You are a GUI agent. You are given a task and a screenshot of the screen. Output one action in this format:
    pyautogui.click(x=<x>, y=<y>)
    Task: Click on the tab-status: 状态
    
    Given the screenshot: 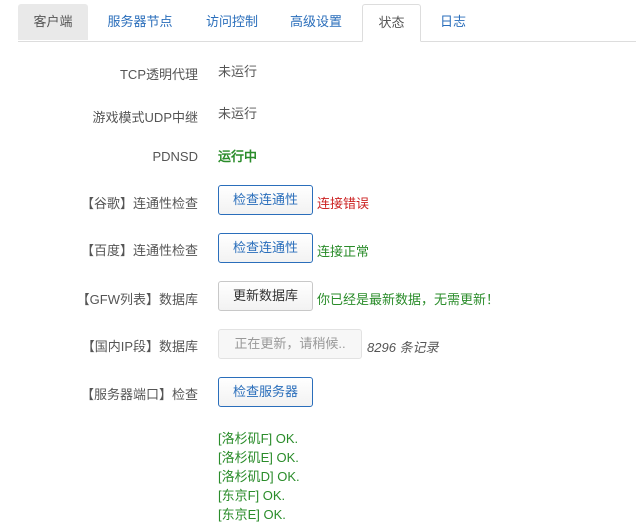 What is the action you would take?
    pyautogui.click(x=391, y=23)
    